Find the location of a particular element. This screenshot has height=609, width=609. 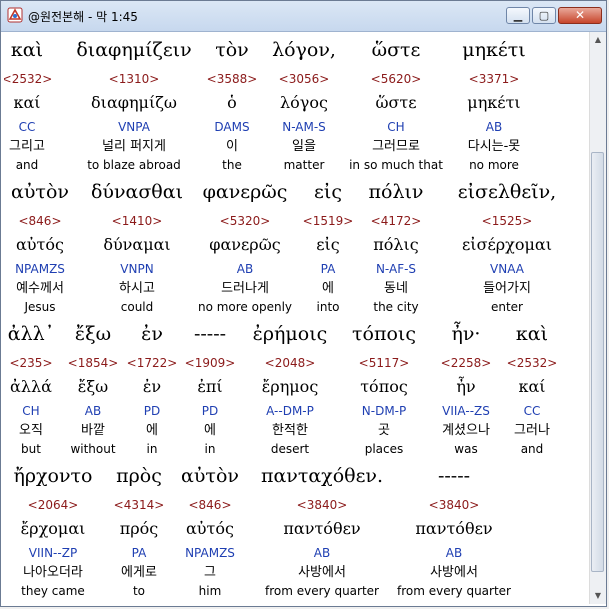

minimize-button: ▁ is located at coordinates (518, 15).